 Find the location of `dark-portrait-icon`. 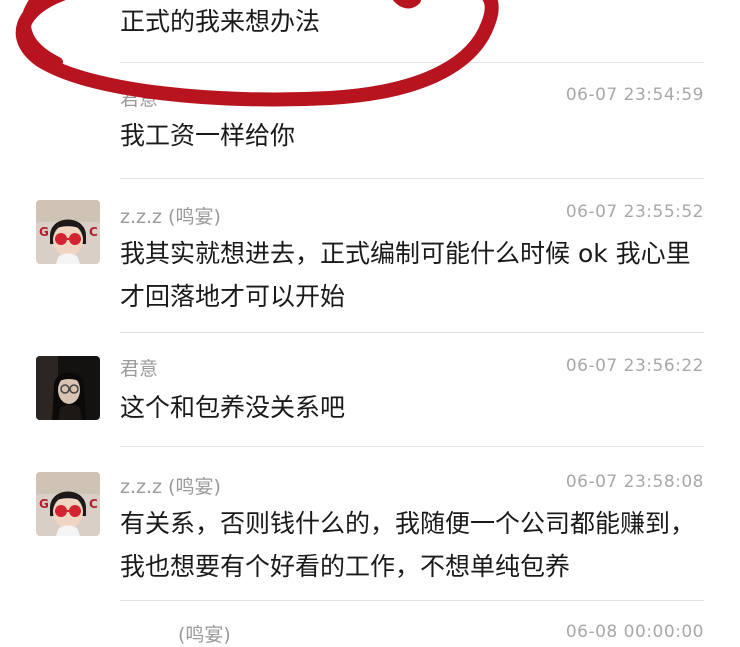

dark-portrait-icon is located at coordinates (68, 388).